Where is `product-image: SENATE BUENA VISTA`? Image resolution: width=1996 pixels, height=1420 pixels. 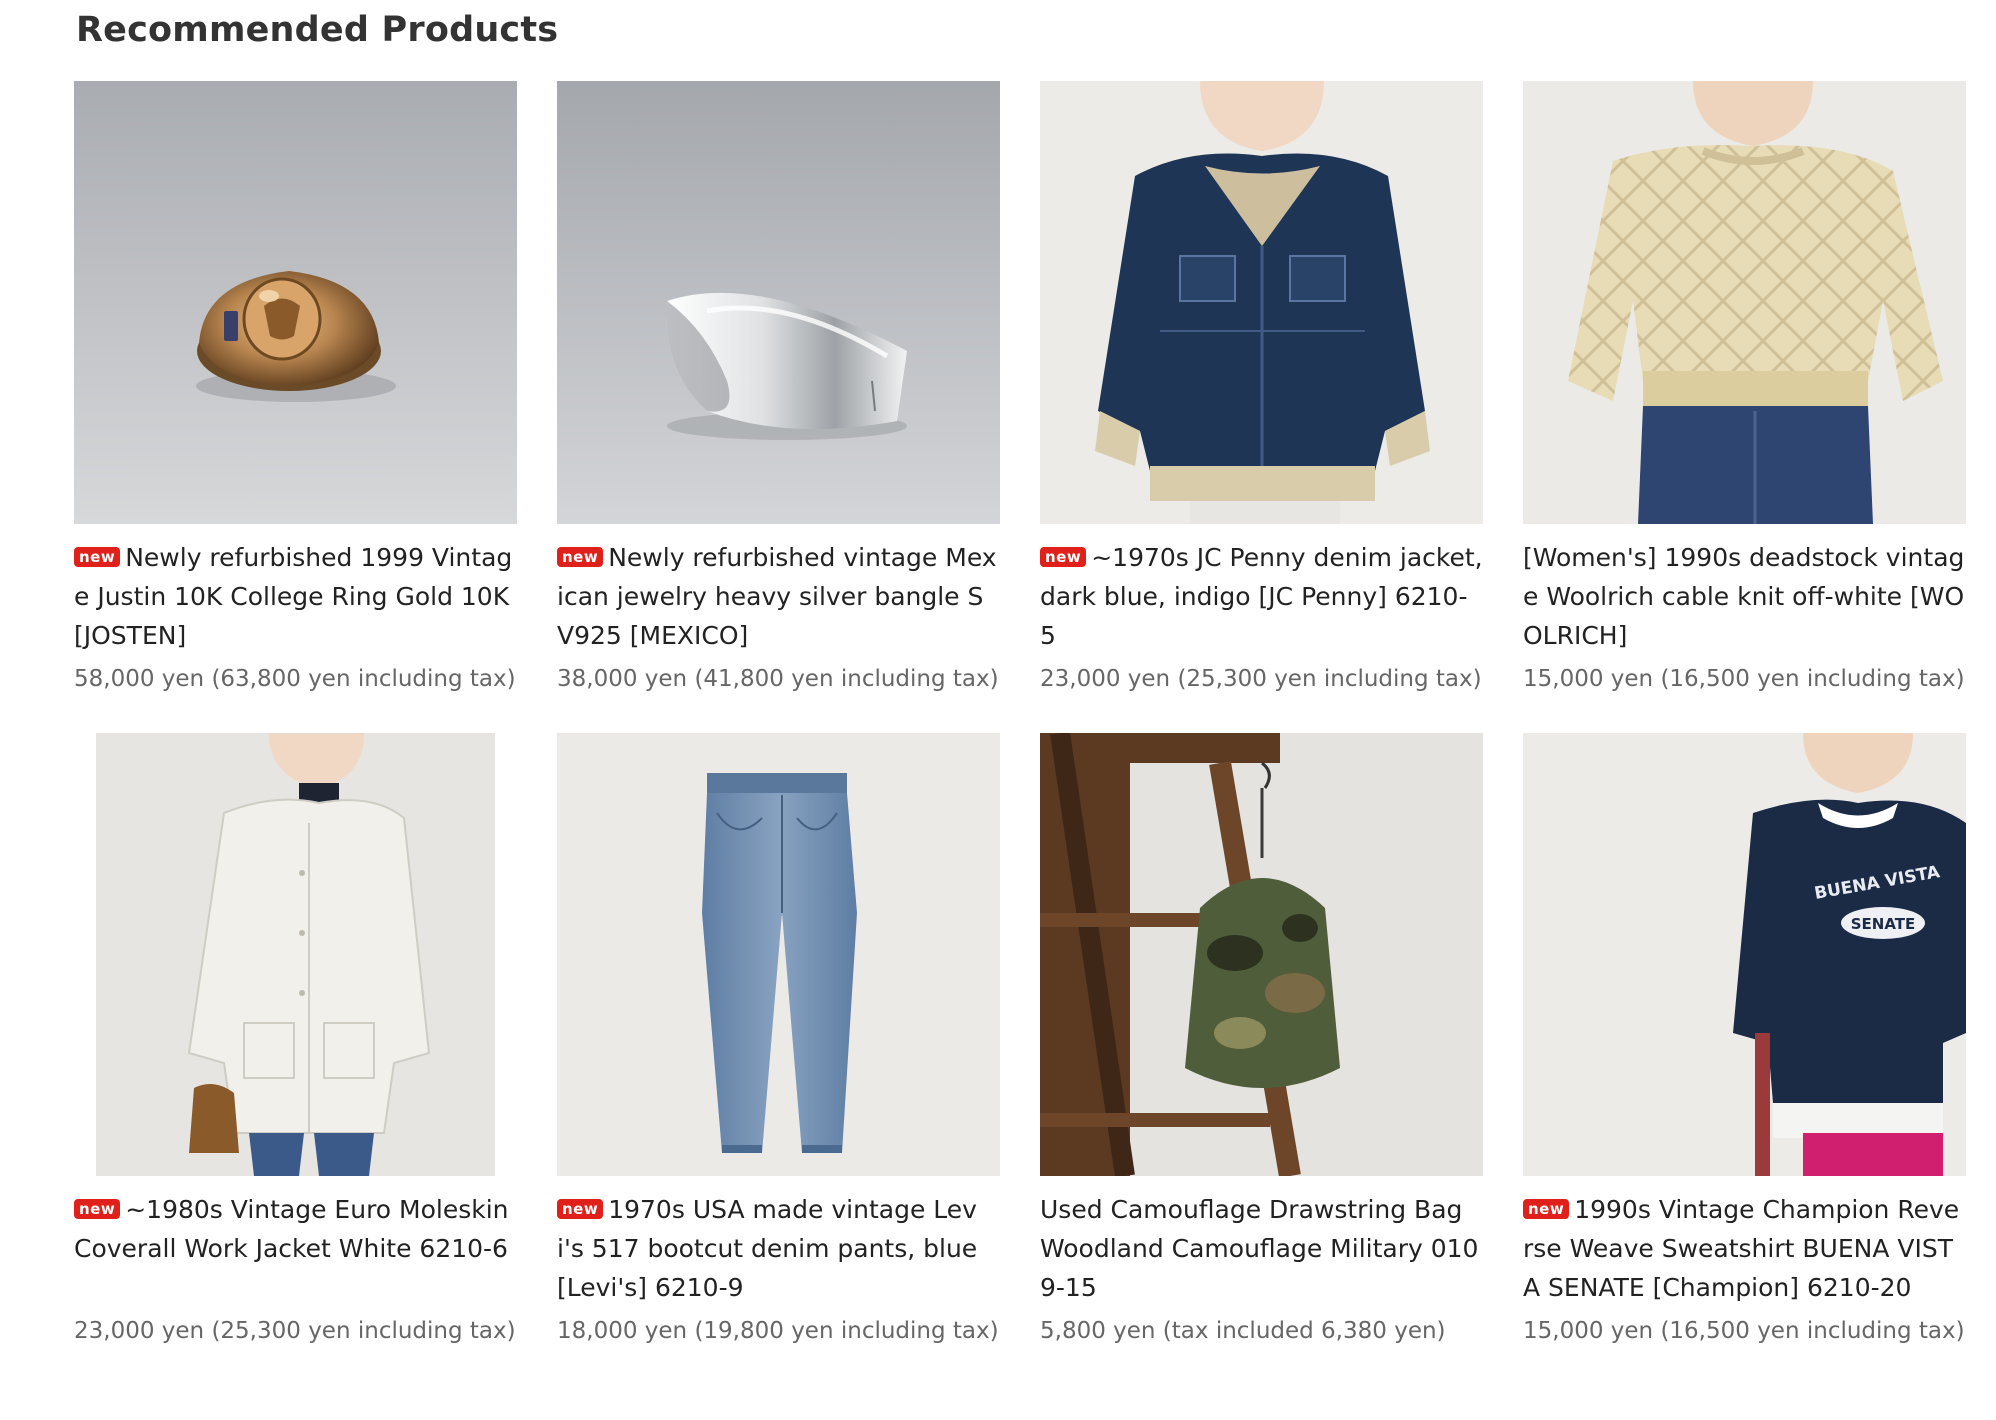 product-image: SENATE BUENA VISTA is located at coordinates (1744, 954).